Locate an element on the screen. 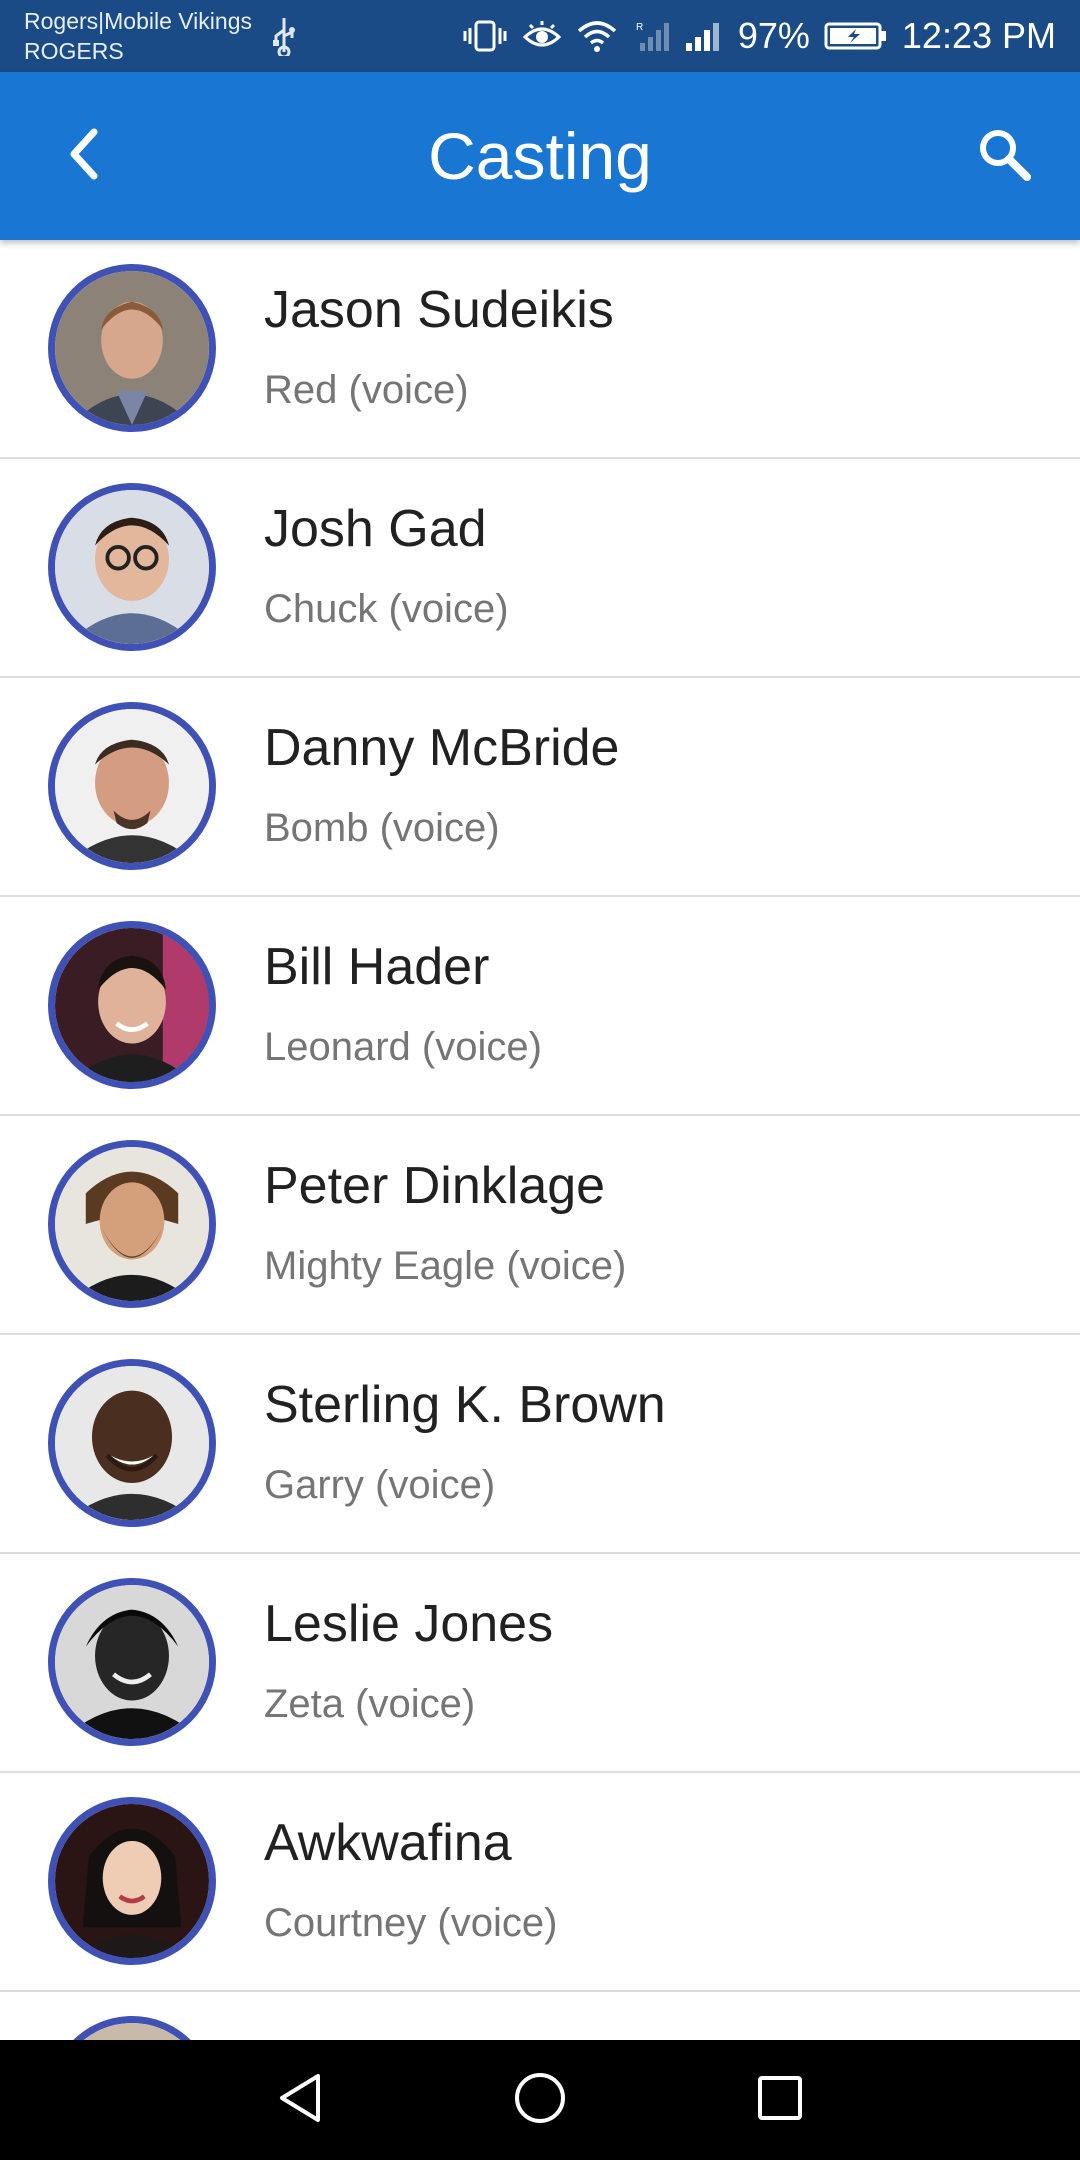  vibrate-icon is located at coordinates (485, 36).